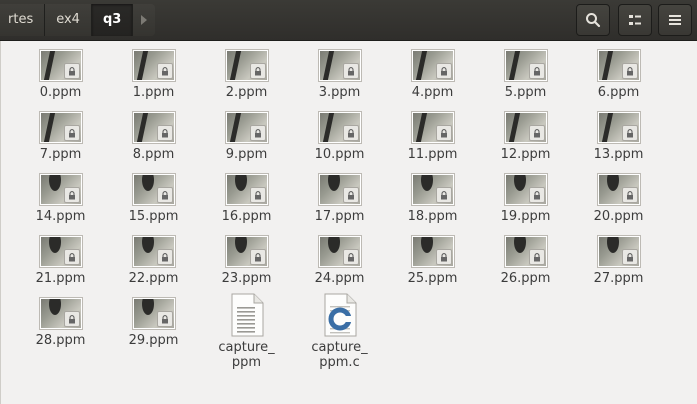 The image size is (697, 404). I want to click on file-item: 8.ppm, so click(153, 138).